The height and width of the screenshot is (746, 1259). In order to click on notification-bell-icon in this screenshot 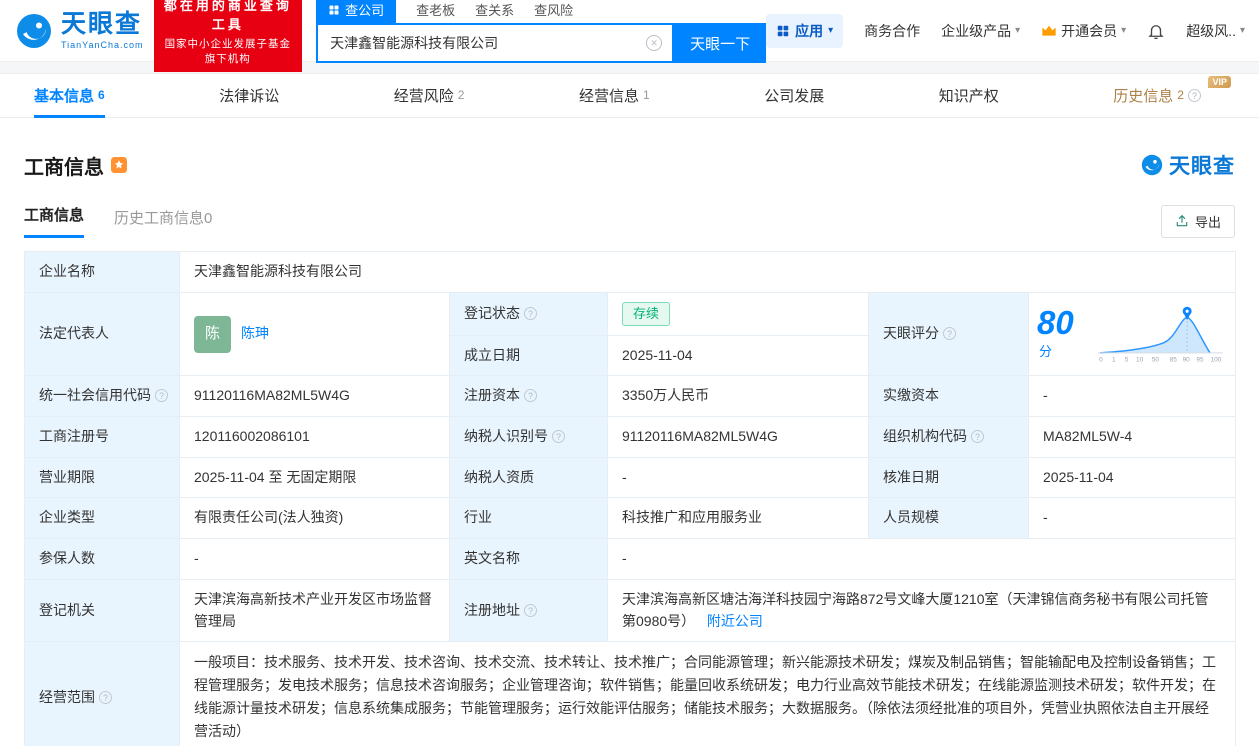, I will do `click(1156, 31)`.